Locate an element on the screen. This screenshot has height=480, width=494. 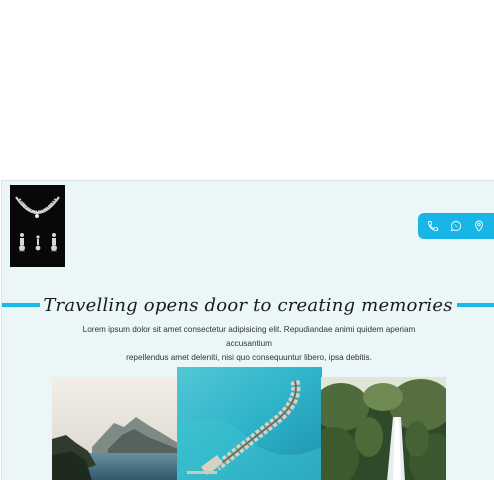
jewelry-logo is located at coordinates (37, 226).